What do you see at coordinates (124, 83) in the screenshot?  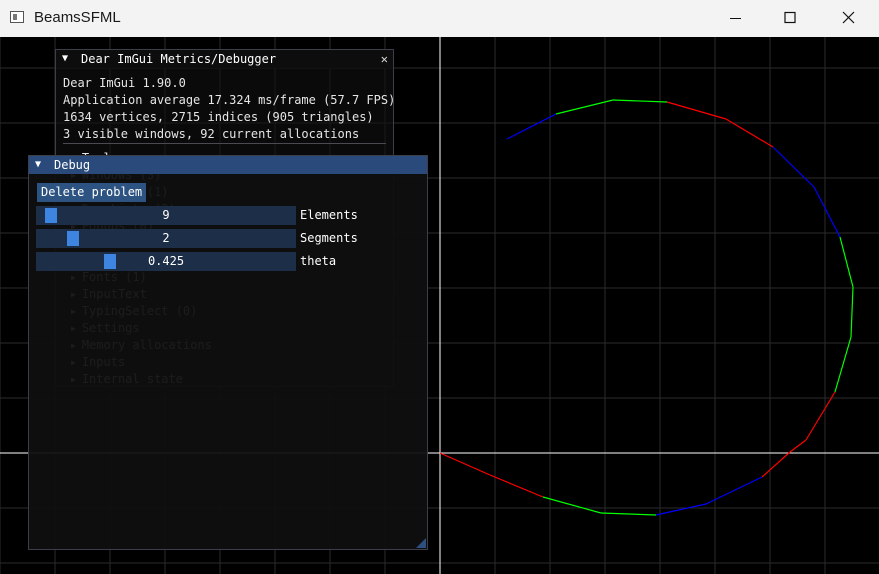 I see `imgui-version: Dear ImGui 1.90.0` at bounding box center [124, 83].